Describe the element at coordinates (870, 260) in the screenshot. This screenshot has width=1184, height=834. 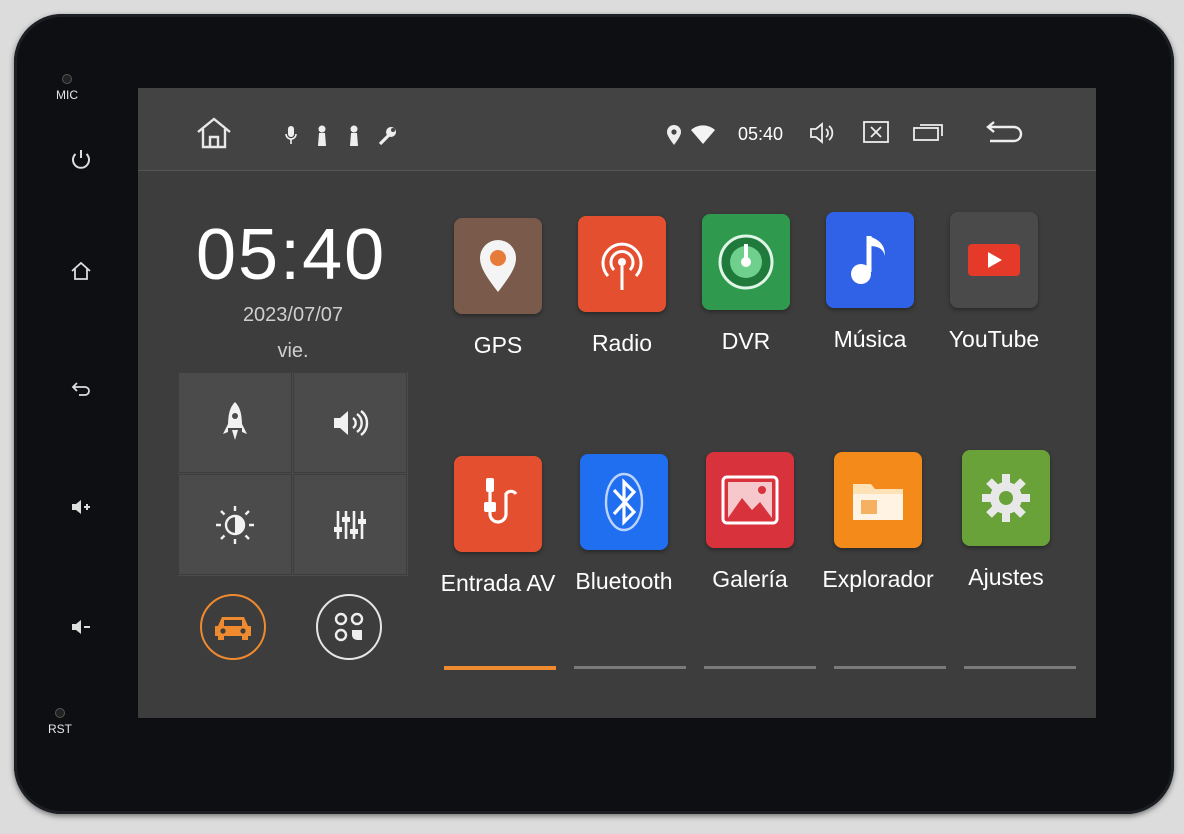
I see `music-icon` at that location.